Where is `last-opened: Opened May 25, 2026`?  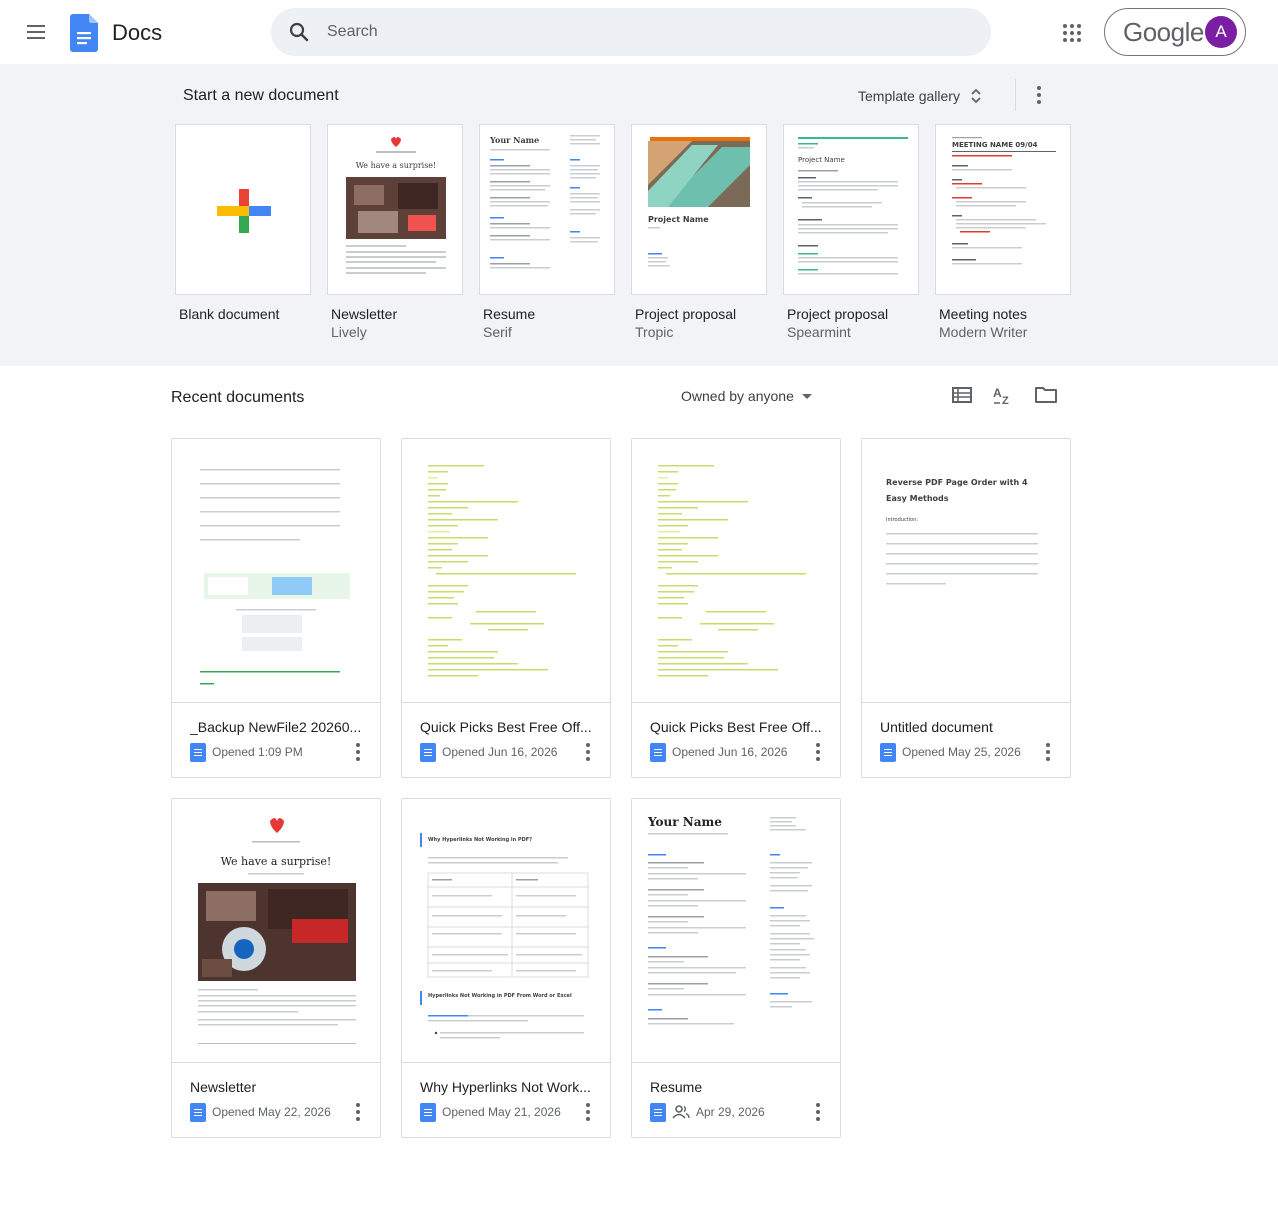 last-opened: Opened May 25, 2026 is located at coordinates (961, 752).